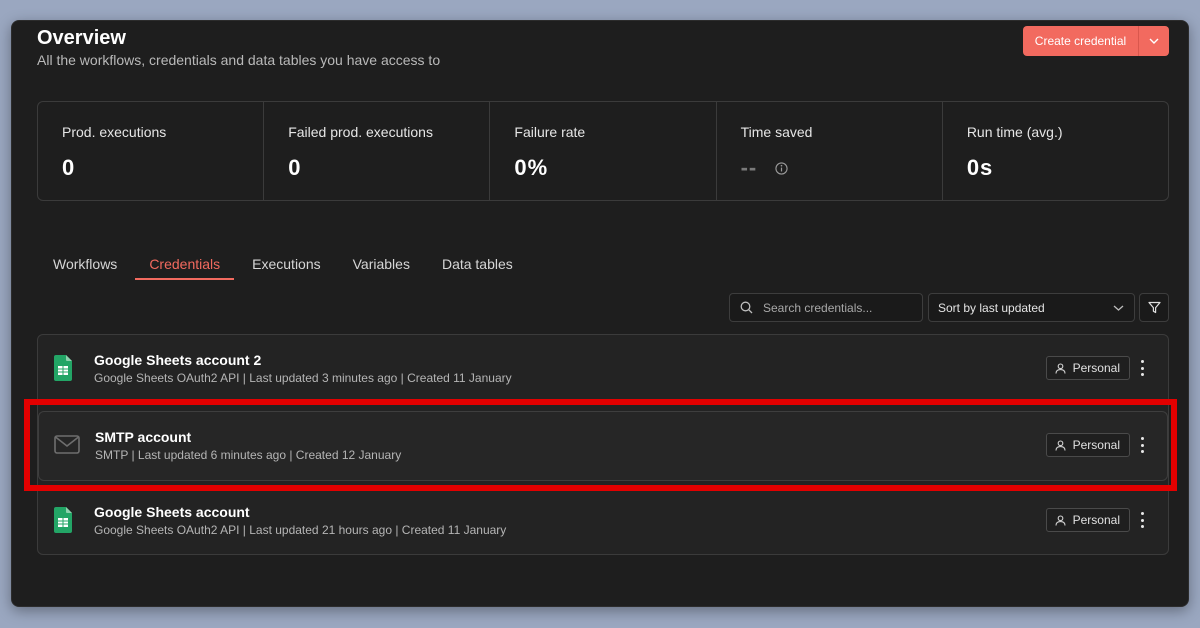 This screenshot has height=628, width=1200. I want to click on create-credential-button-group: Create credential, so click(1096, 41).